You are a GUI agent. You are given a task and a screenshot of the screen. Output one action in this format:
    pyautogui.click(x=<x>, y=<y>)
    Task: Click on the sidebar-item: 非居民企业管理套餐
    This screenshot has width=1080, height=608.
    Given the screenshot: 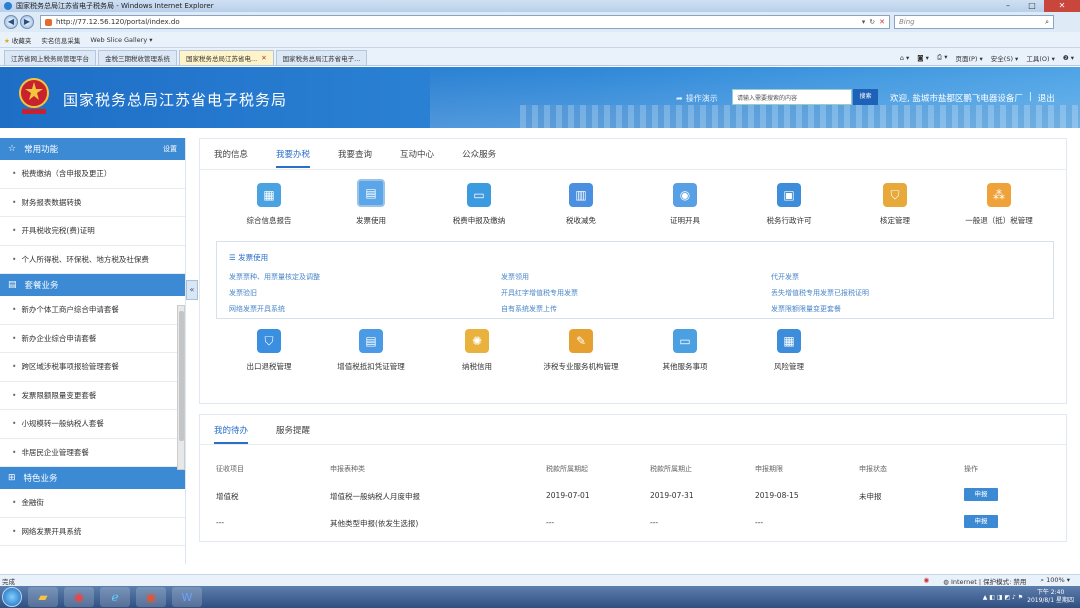 What is the action you would take?
    pyautogui.click(x=92, y=453)
    